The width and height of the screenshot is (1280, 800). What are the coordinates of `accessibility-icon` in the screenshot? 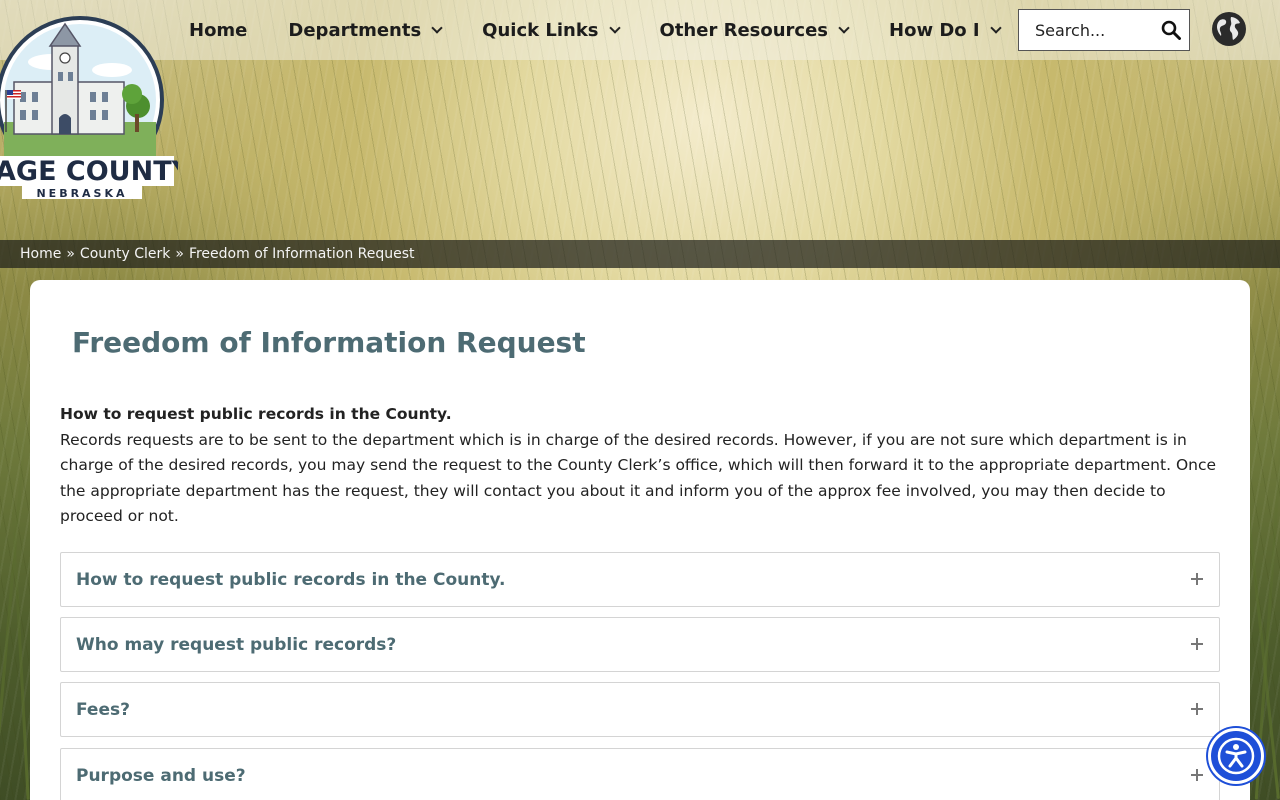 It's located at (1236, 756).